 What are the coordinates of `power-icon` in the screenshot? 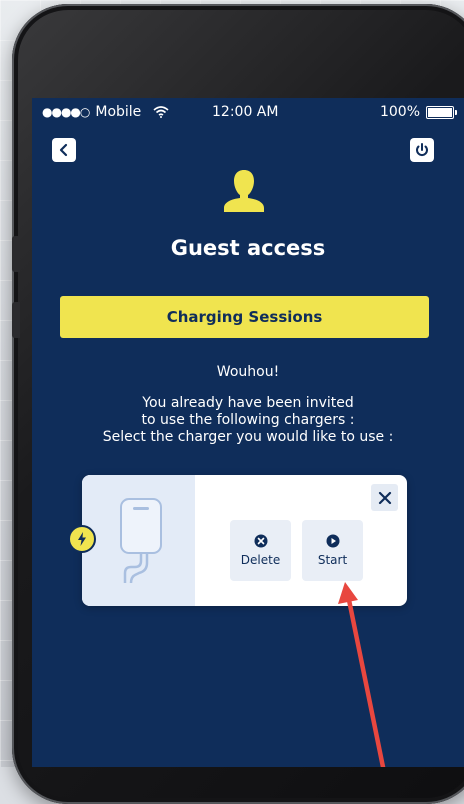 It's located at (422, 149).